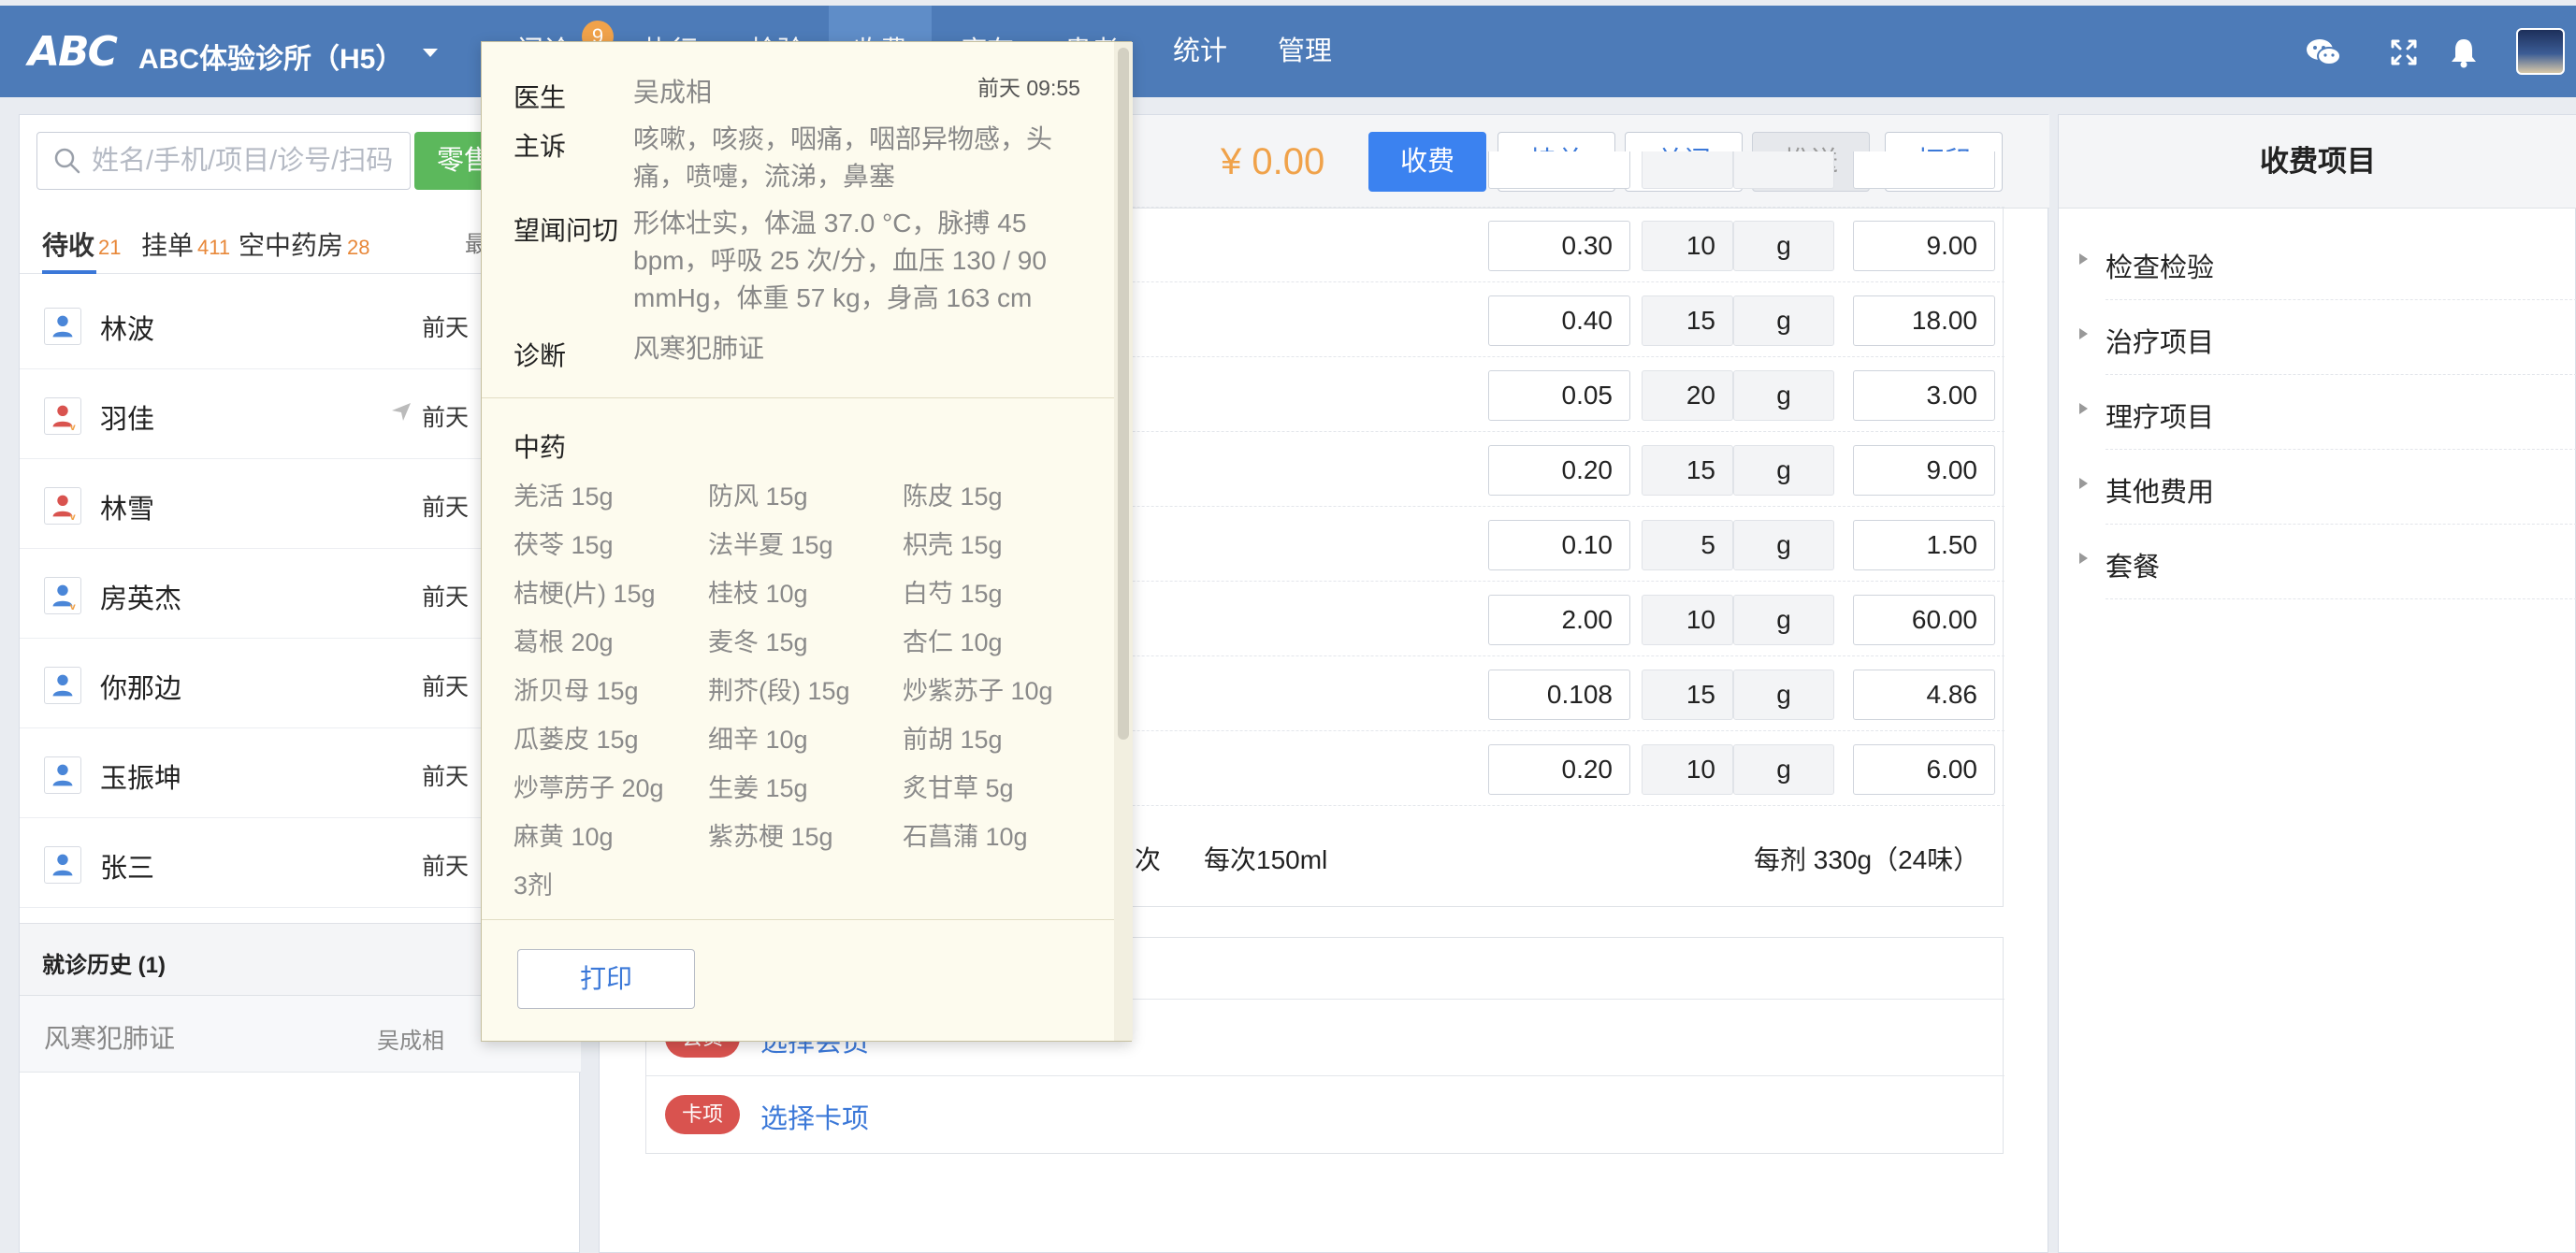 Image resolution: width=2576 pixels, height=1253 pixels. Describe the element at coordinates (1304, 51) in the screenshot. I see `nav-management: 管理` at that location.